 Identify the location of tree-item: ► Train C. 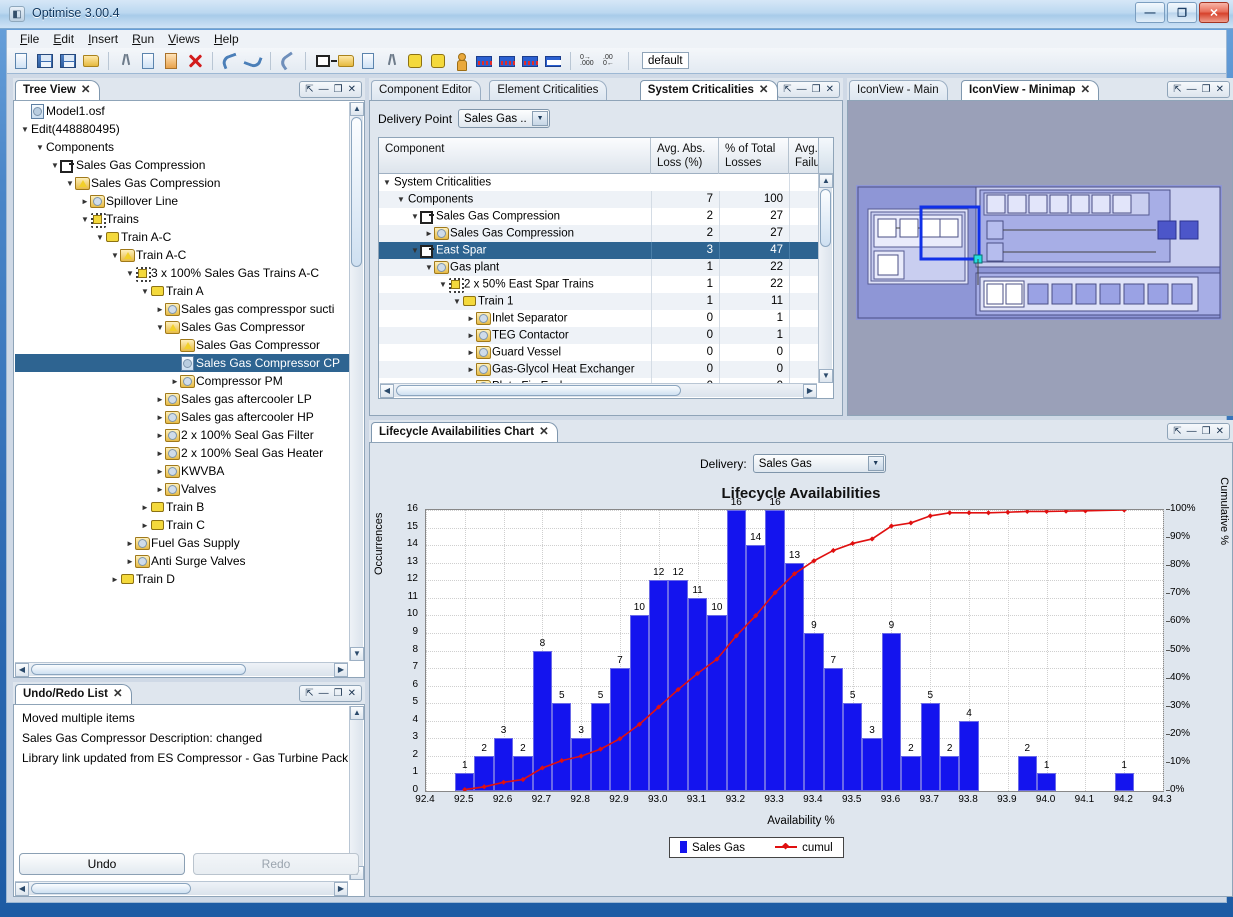
(182, 525).